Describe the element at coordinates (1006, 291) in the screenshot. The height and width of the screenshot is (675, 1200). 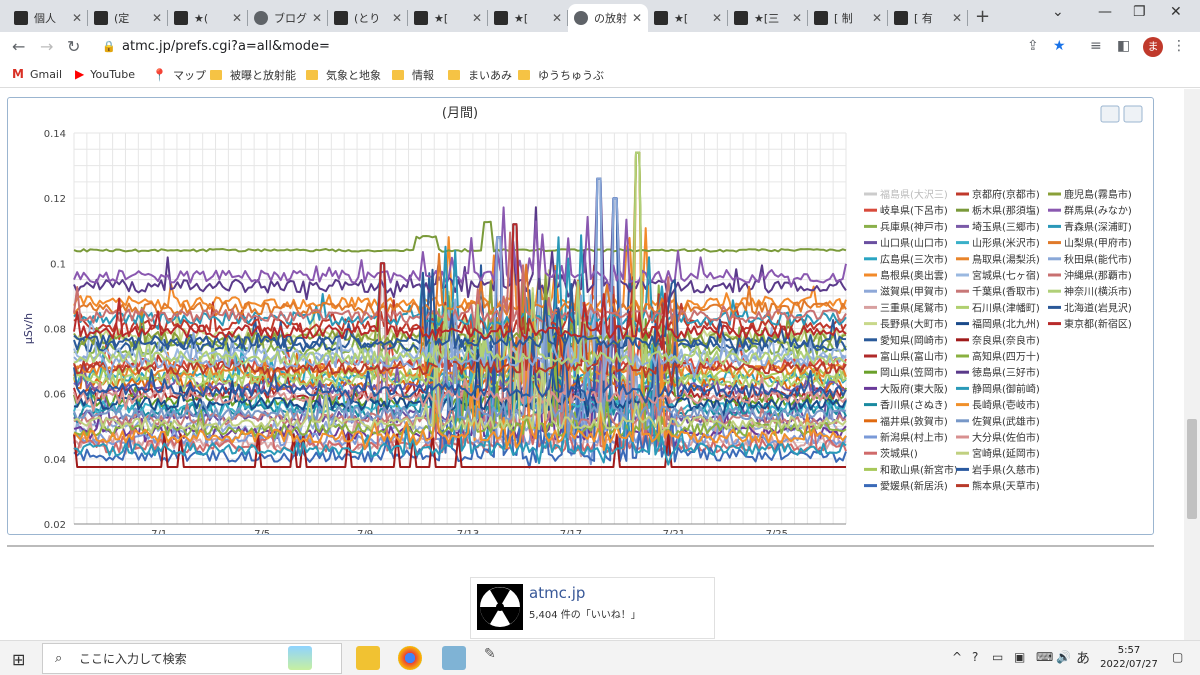
I see `legend-entry: 千葉県(香取市)` at that location.